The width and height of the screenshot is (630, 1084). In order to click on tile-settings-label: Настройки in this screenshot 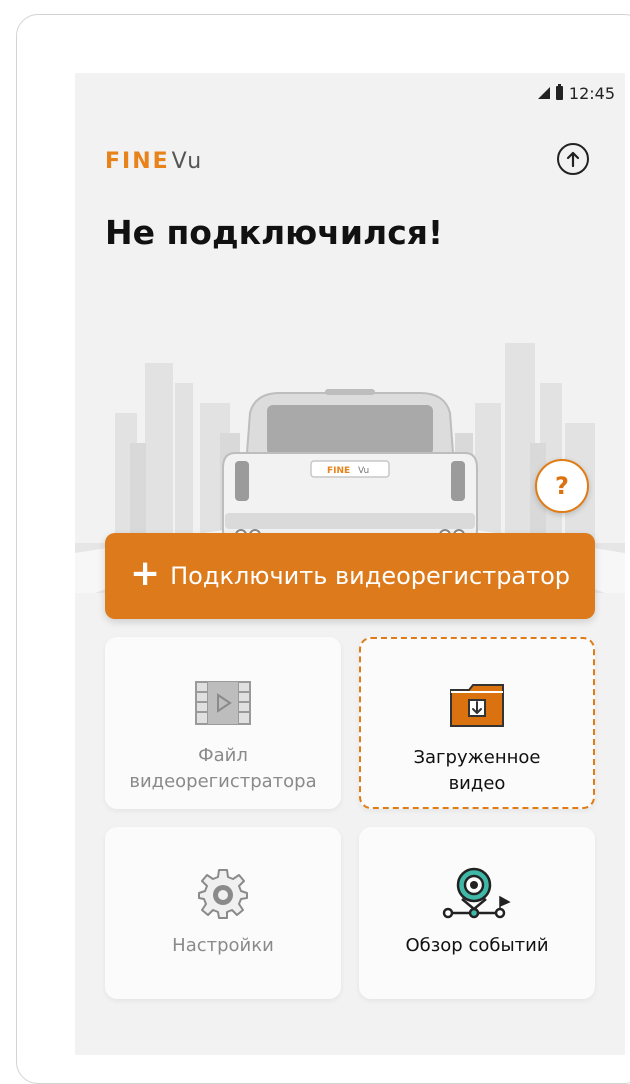, I will do `click(223, 945)`.